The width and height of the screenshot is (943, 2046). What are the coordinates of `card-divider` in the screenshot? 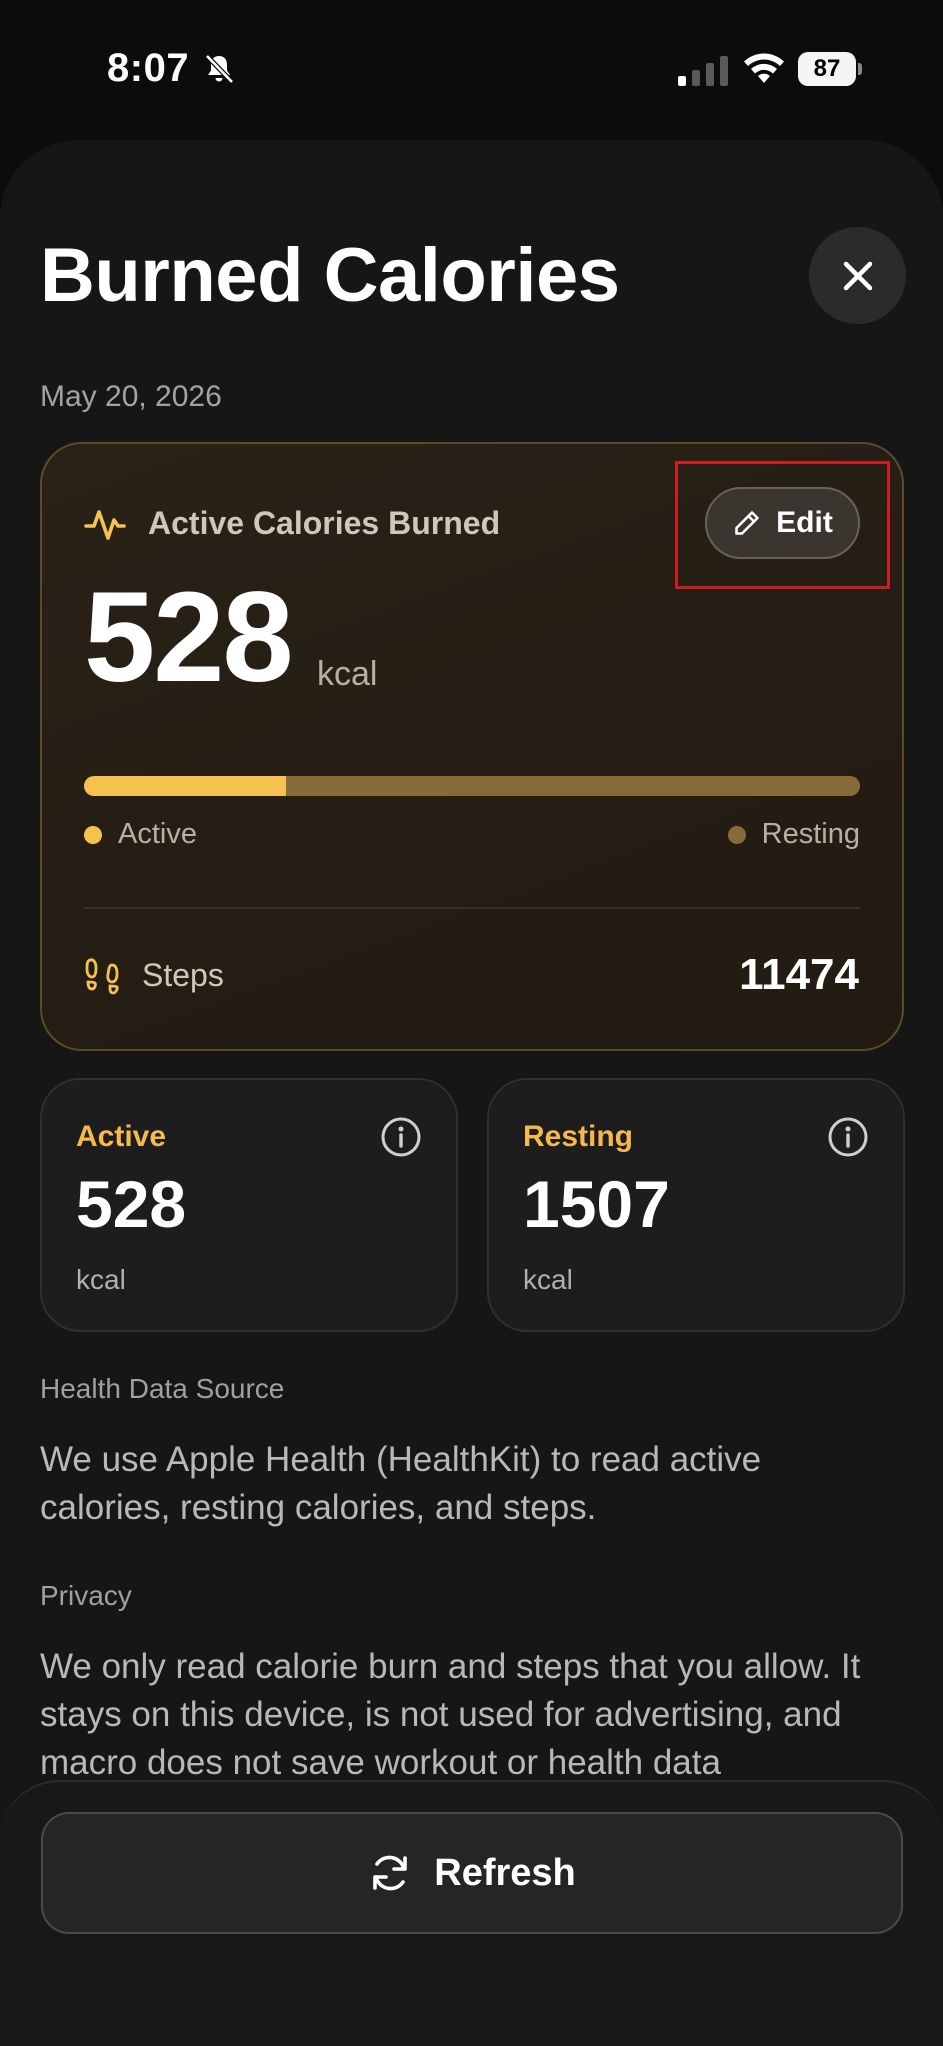 It's located at (472, 908).